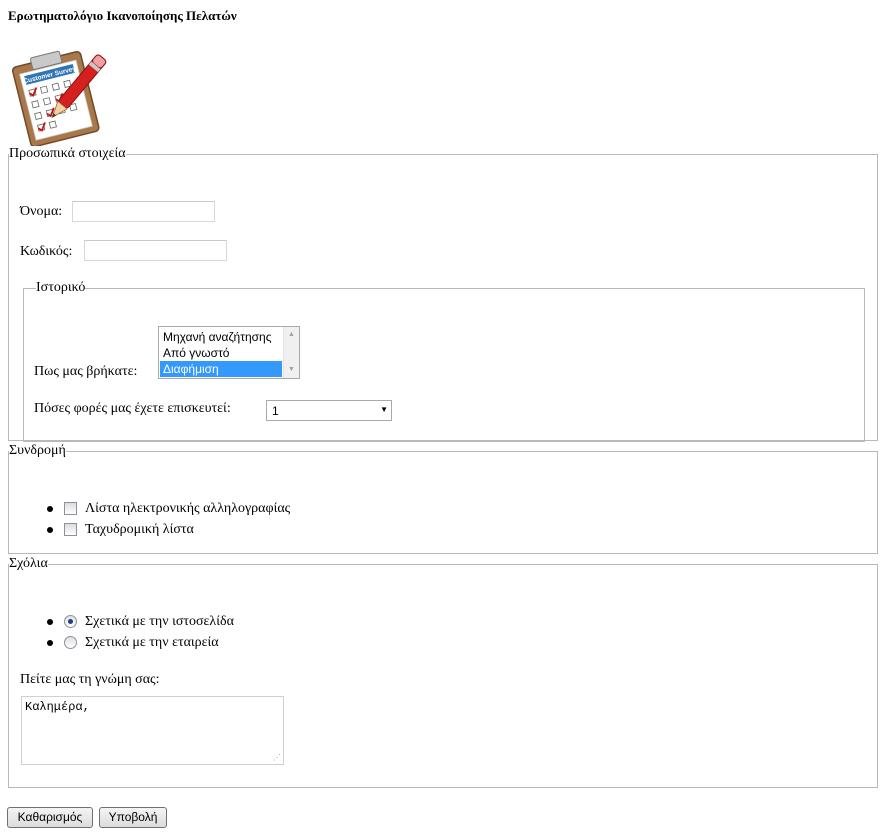 This screenshot has height=837, width=886. I want to click on name-input, so click(143, 211).